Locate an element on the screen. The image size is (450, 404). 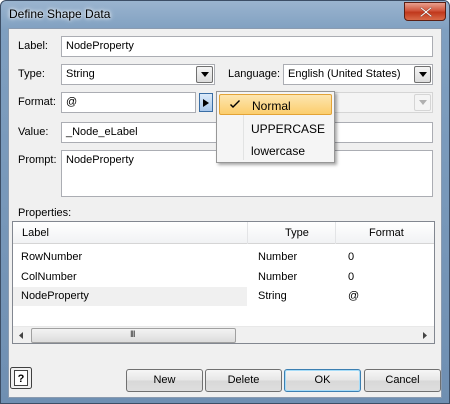
menu-item-label: UPPERCASE is located at coordinates (288, 129).